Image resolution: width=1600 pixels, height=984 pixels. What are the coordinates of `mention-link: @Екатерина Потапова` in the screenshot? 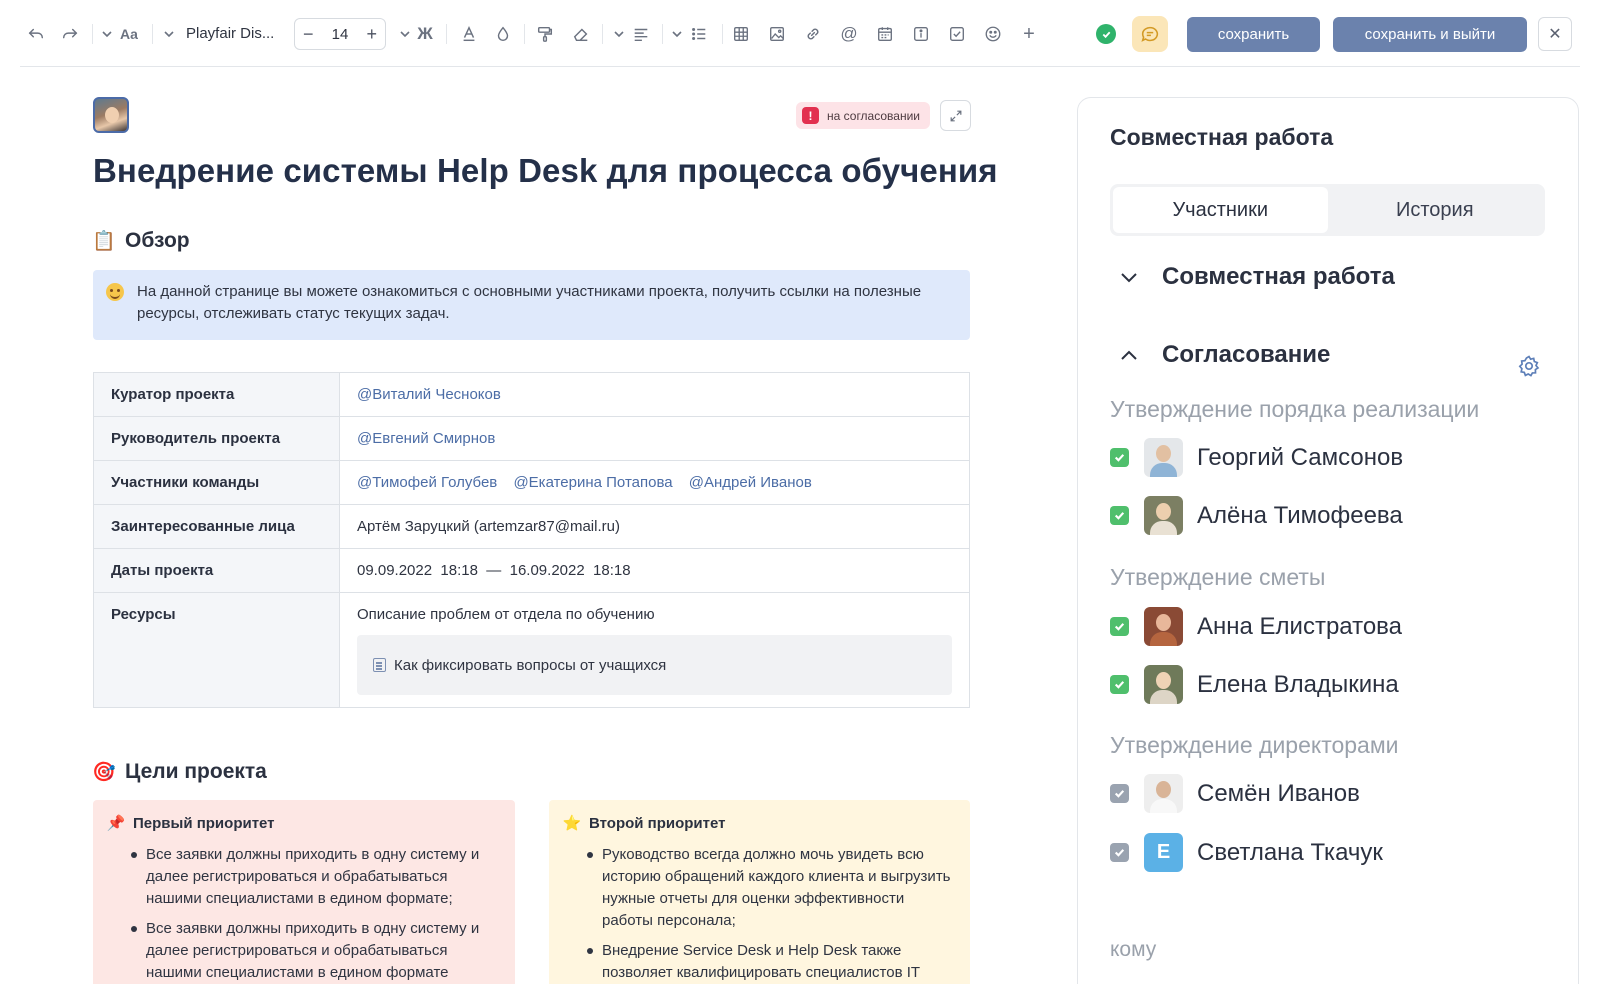 It's located at (592, 482).